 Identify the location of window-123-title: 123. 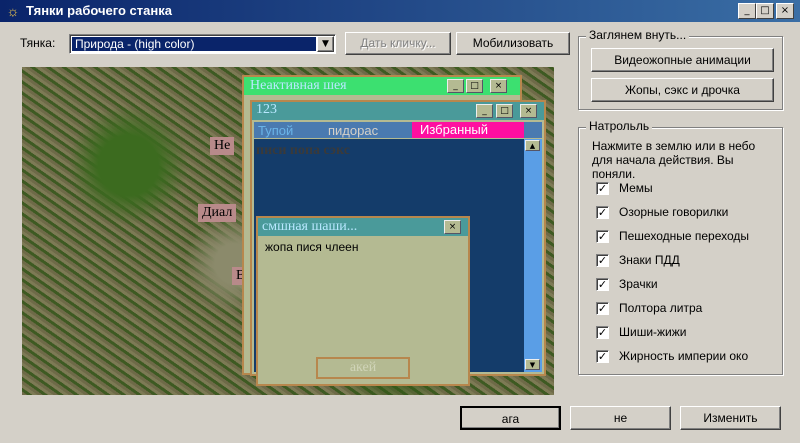
(266, 109).